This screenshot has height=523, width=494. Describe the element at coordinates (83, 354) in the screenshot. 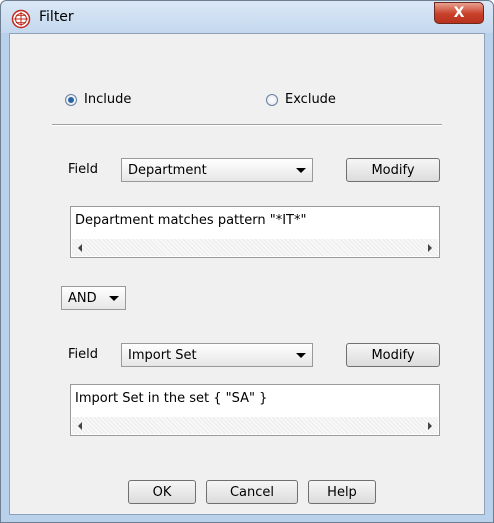

I see `field-label-2: Field` at that location.